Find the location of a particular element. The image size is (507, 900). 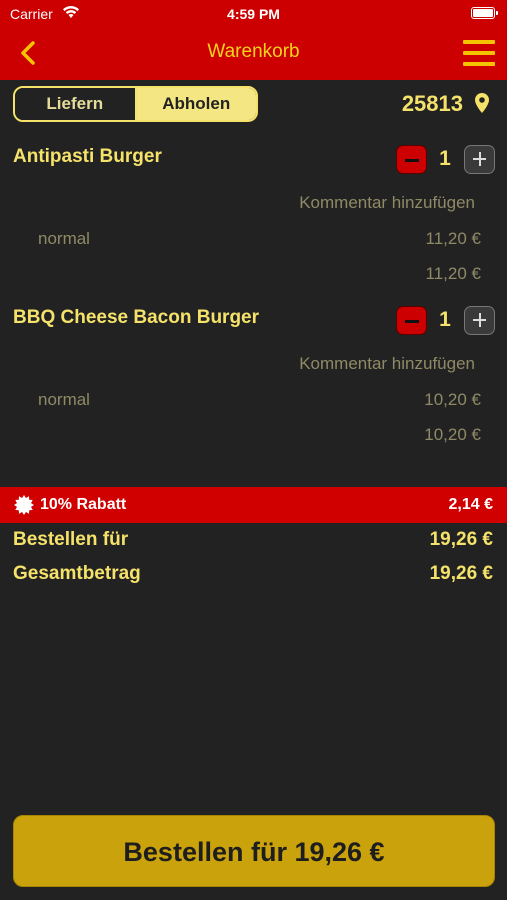

discount-badge-icon is located at coordinates (24, 505).